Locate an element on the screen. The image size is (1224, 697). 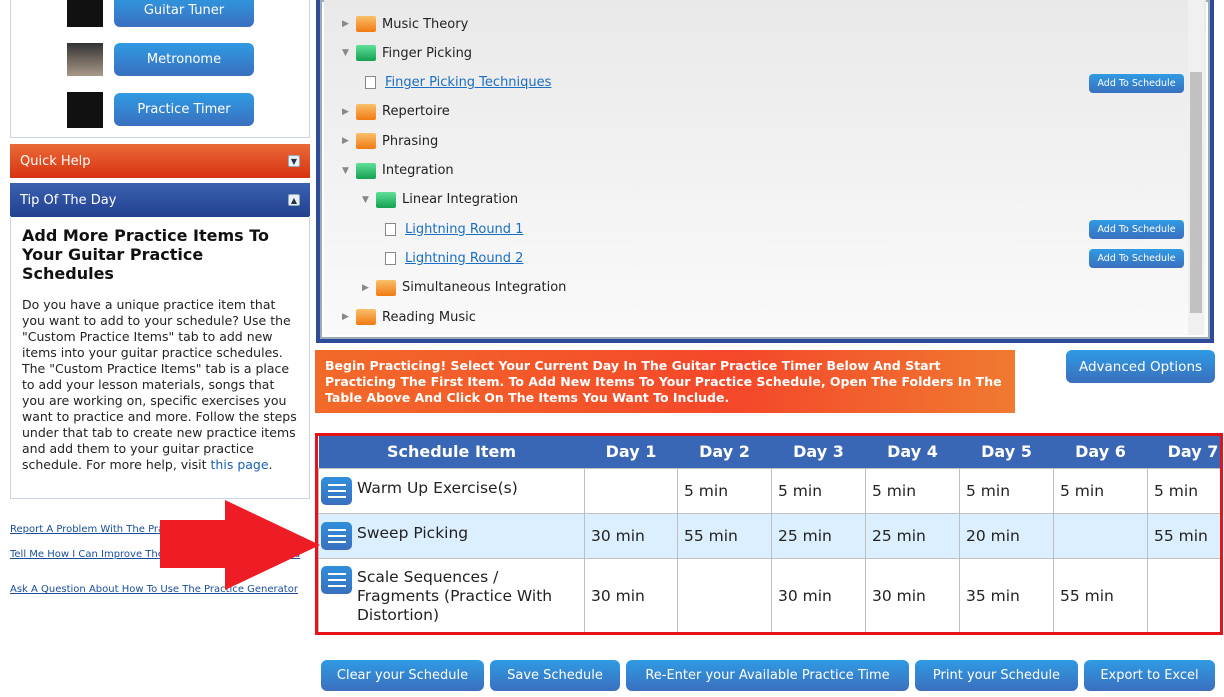
folder-label: Phrasing is located at coordinates (410, 141).